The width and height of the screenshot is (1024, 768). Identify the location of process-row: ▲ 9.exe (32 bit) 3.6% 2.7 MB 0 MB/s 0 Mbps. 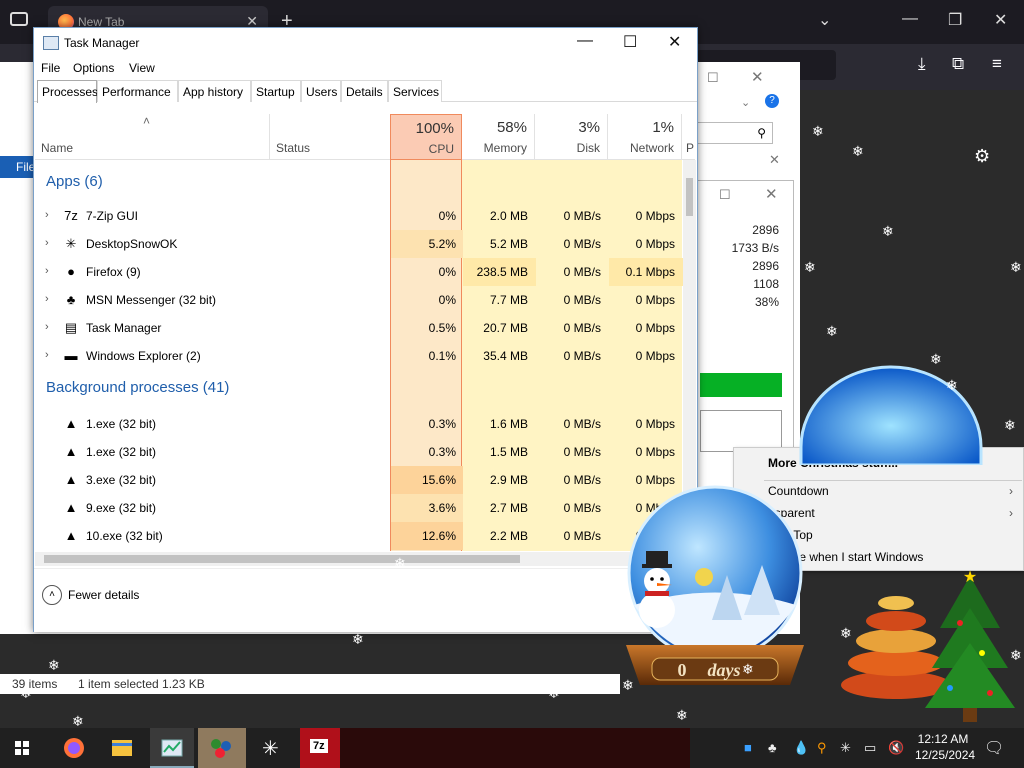
(365, 508).